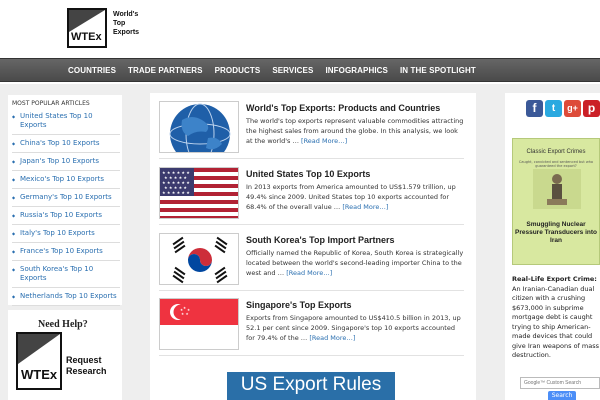 This screenshot has height=400, width=600. I want to click on cta-line: Research, so click(86, 371).